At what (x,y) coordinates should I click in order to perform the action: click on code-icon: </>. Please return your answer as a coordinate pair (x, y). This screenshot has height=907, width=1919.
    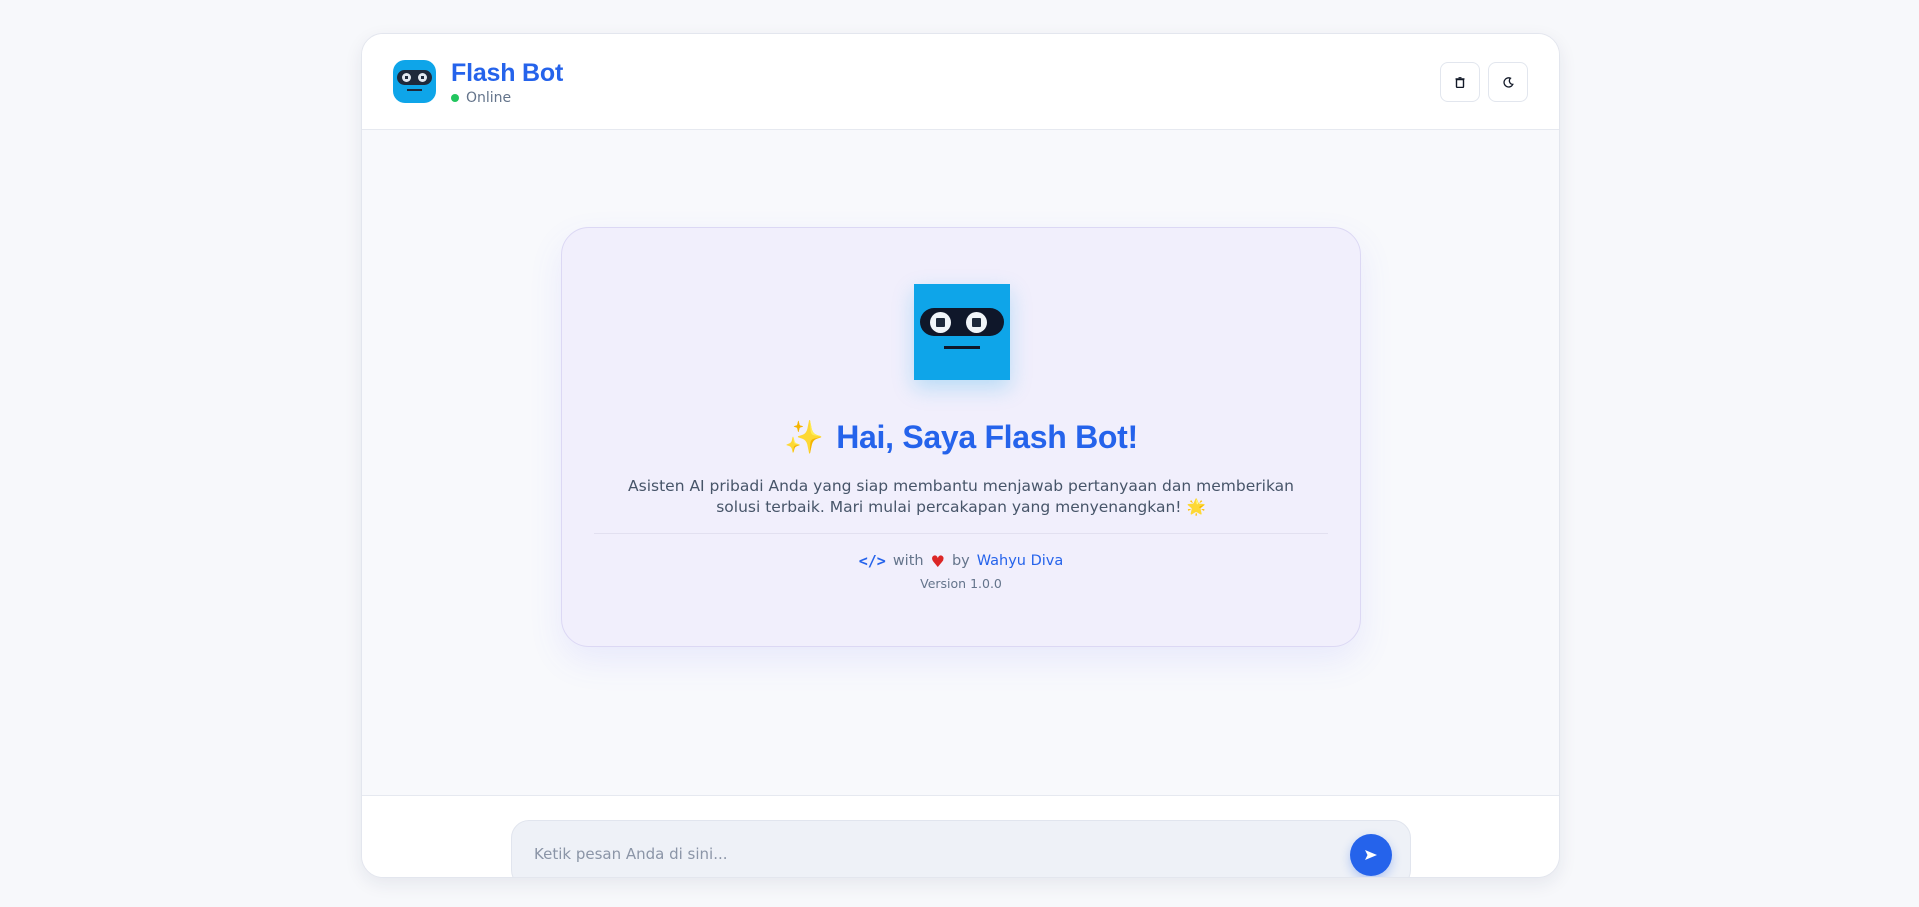
    Looking at the image, I should click on (872, 561).